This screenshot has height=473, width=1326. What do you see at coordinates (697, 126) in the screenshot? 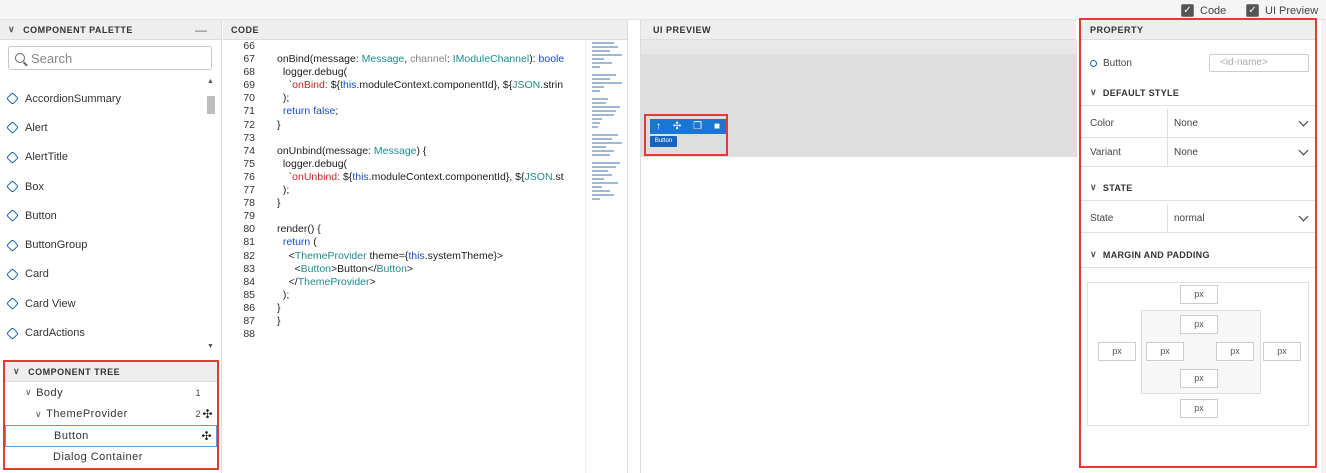
I see `copy-icon: ❐` at bounding box center [697, 126].